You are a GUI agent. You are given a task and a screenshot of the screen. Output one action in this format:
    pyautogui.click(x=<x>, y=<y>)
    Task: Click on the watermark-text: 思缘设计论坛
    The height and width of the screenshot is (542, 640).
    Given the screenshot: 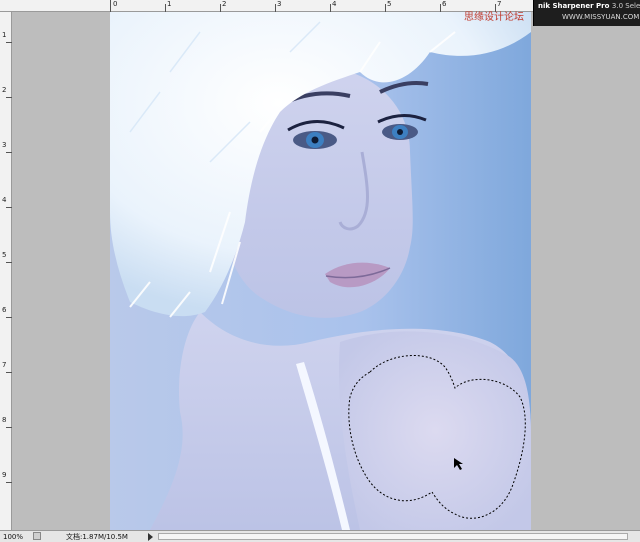 What is the action you would take?
    pyautogui.click(x=494, y=17)
    